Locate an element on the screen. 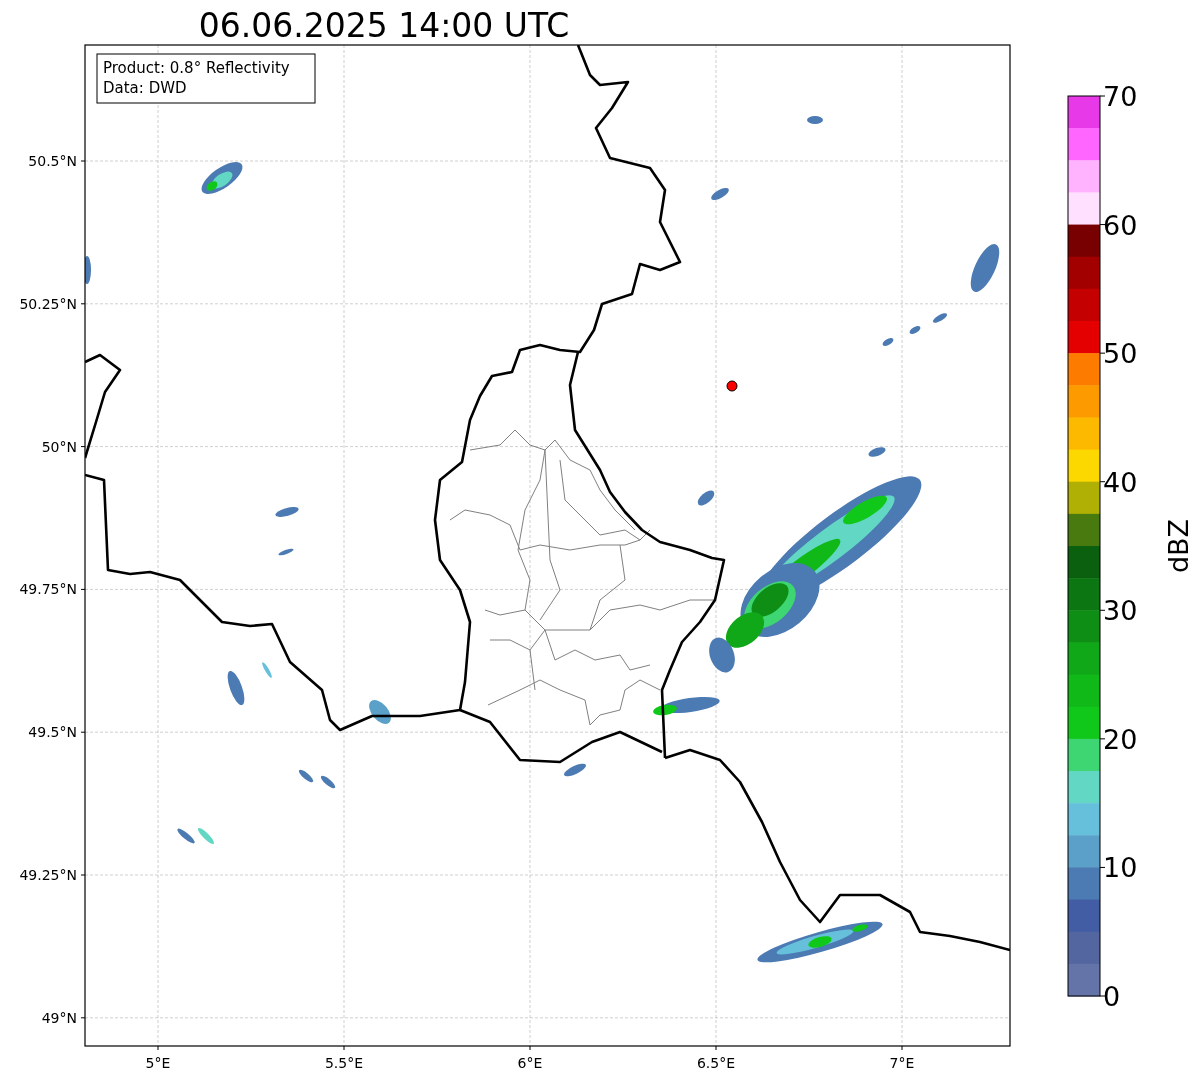  y-tick-label: 50°N is located at coordinates (59, 446).